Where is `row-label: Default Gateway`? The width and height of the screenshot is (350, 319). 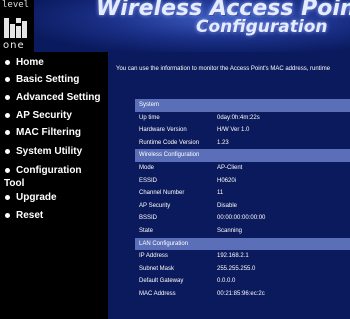 row-label: Default Gateway is located at coordinates (161, 281).